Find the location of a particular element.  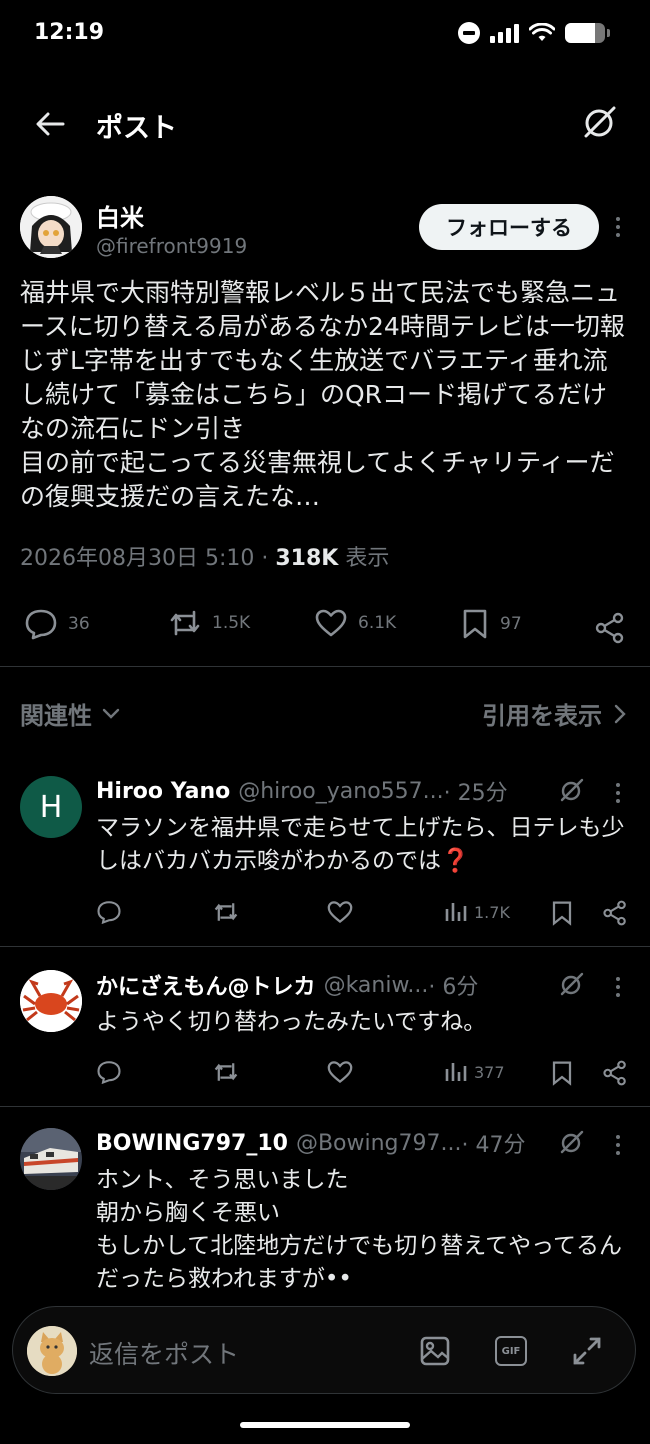

crab-avatar-image is located at coordinates (51, 1001).